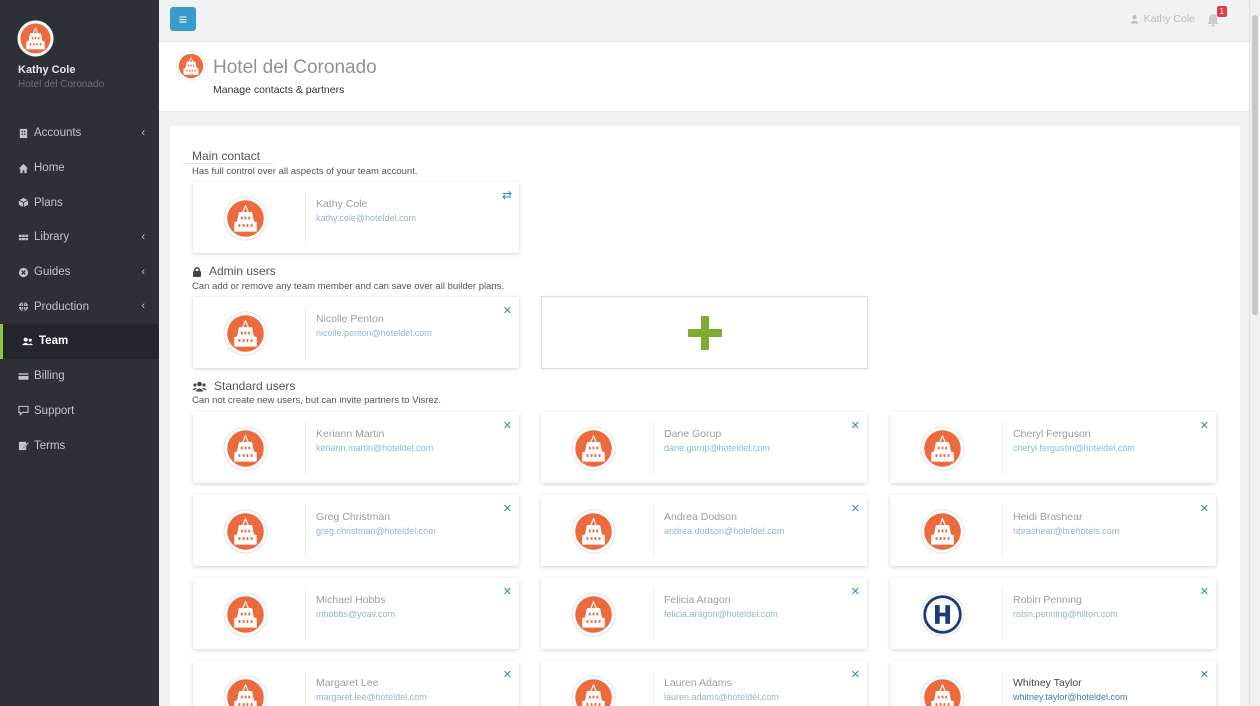 The height and width of the screenshot is (706, 1260). Describe the element at coordinates (507, 195) in the screenshot. I see `transfer-icon: ⇄` at that location.